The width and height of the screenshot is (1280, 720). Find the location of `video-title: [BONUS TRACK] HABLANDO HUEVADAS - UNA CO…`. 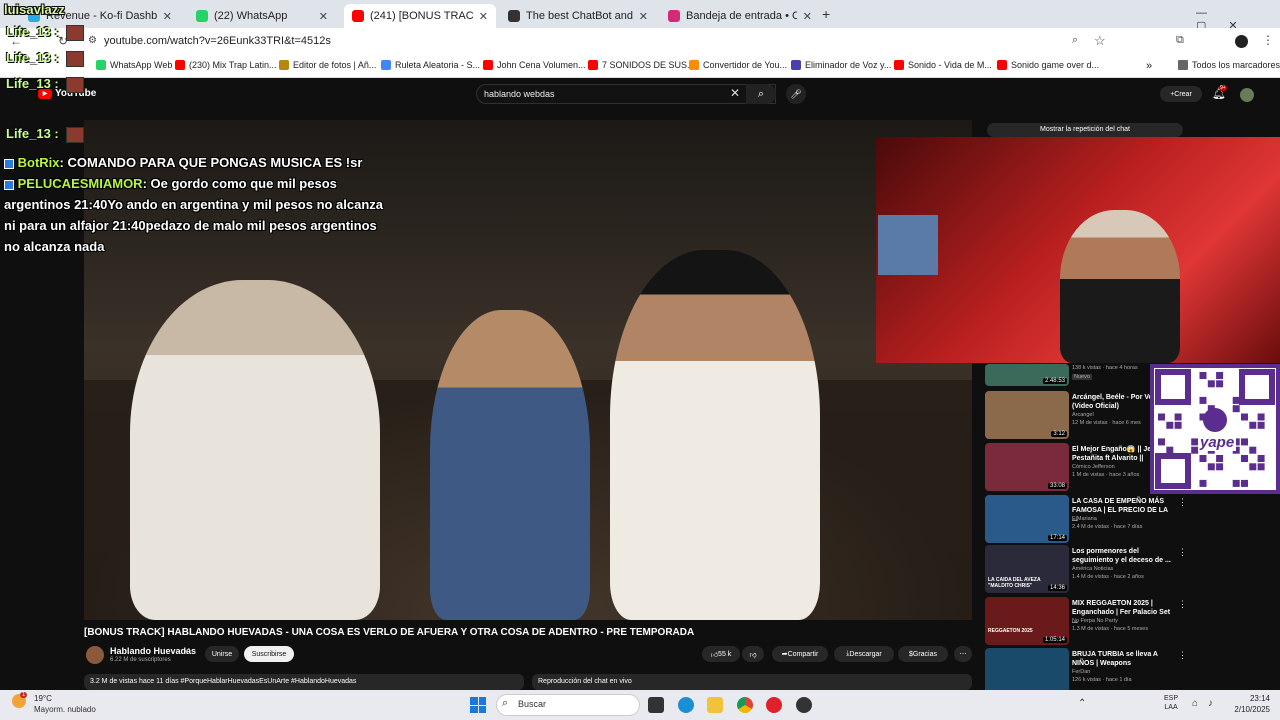

video-title: [BONUS TRACK] HABLANDO HUEVADAS - UNA CO… is located at coordinates (389, 632).